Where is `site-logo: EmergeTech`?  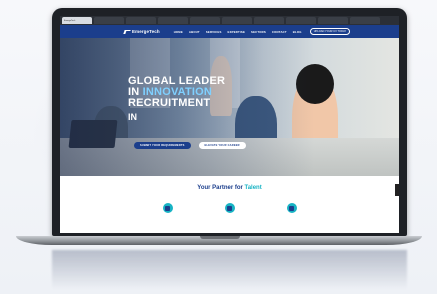 site-logo: EmergeTech is located at coordinates (141, 31).